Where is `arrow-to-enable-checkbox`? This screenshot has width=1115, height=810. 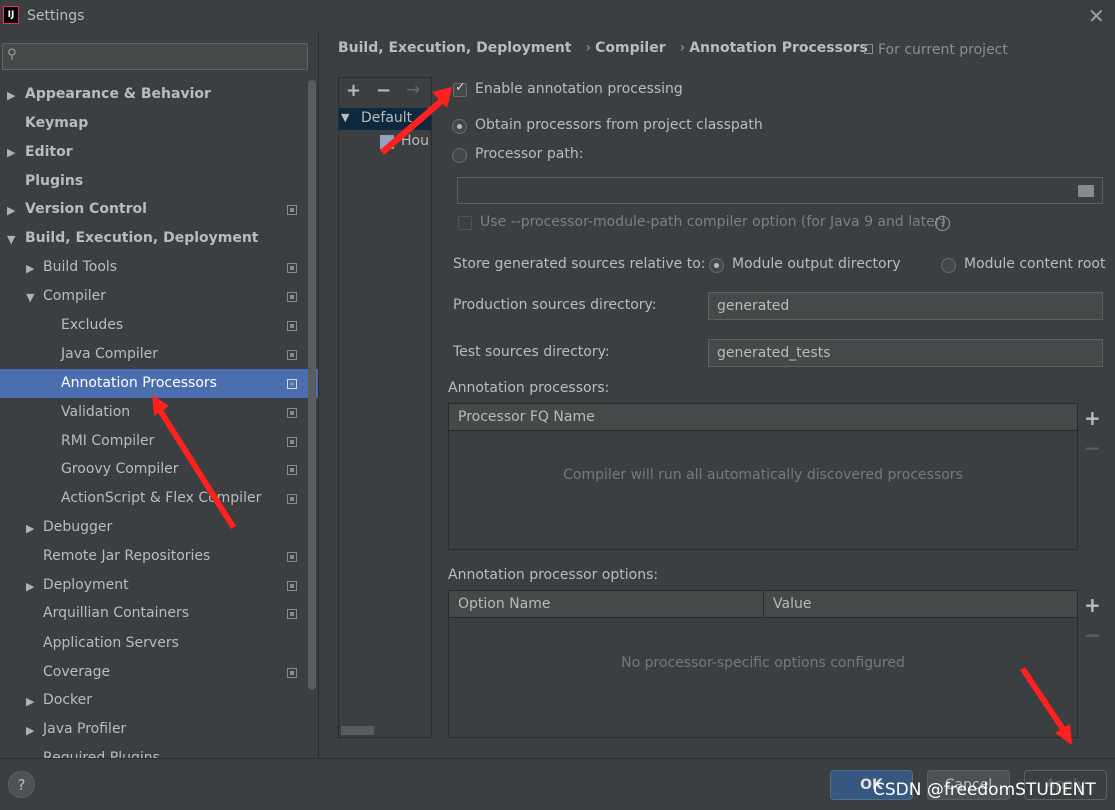 arrow-to-enable-checkbox is located at coordinates (416, 121).